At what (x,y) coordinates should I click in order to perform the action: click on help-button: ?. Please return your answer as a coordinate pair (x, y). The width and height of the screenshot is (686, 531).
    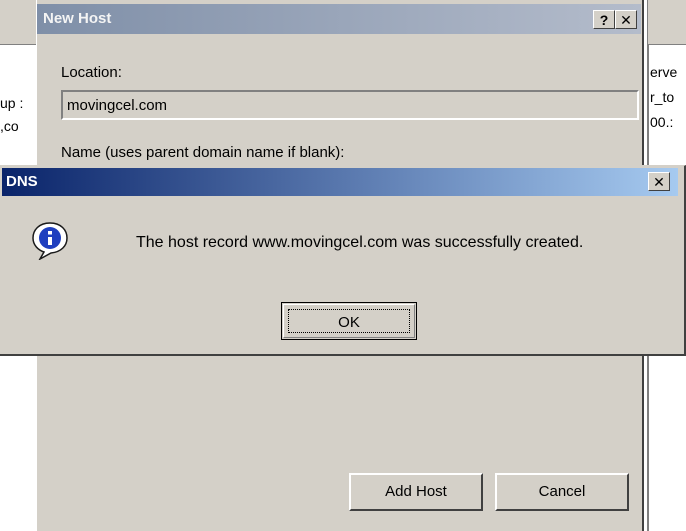
    Looking at the image, I should click on (604, 19).